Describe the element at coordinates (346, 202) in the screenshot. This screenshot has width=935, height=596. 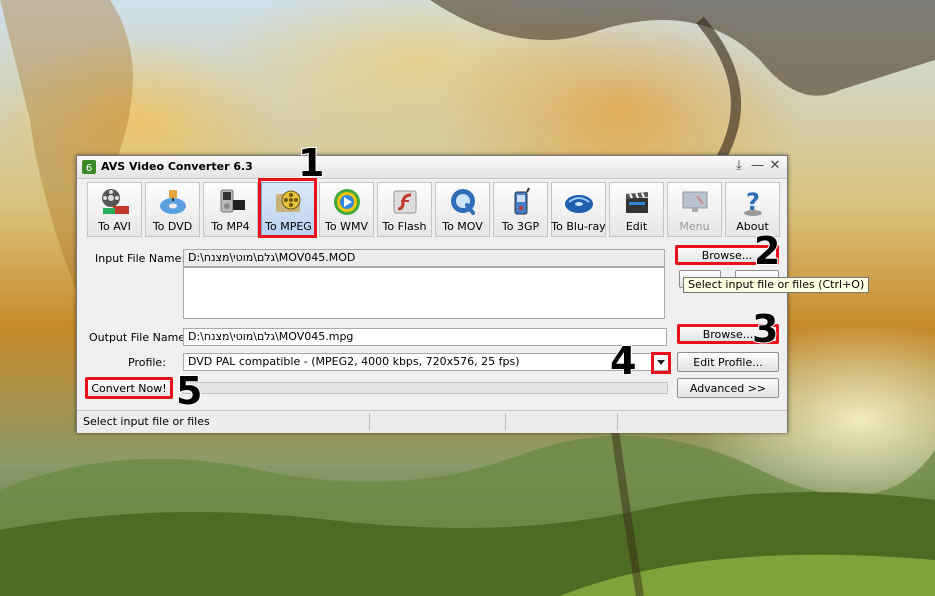
I see `wmv-play-icon` at that location.